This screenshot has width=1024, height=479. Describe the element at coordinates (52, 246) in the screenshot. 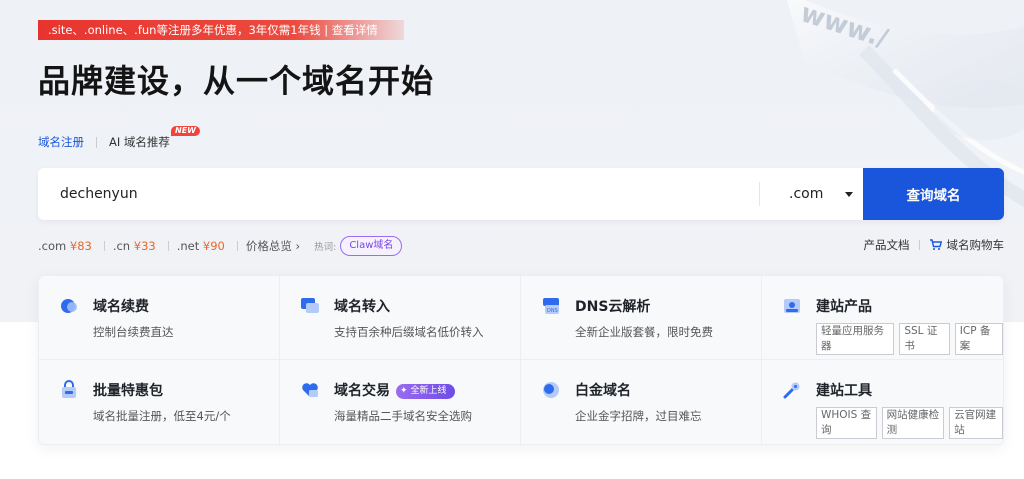

I see `price-tld: .com` at that location.